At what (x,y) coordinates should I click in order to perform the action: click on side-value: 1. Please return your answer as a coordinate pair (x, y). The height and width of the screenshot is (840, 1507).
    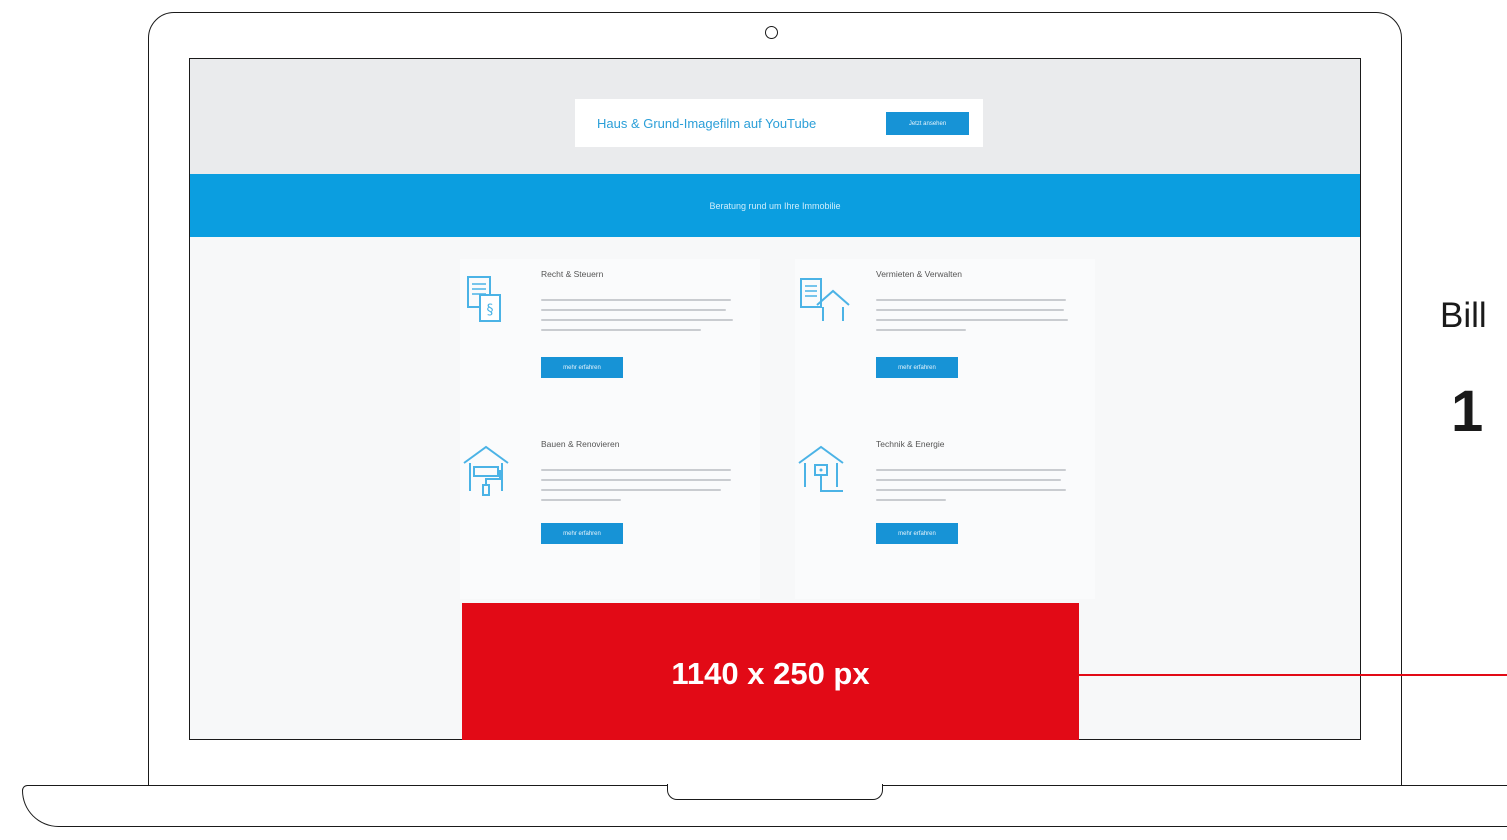
    Looking at the image, I should click on (1467, 411).